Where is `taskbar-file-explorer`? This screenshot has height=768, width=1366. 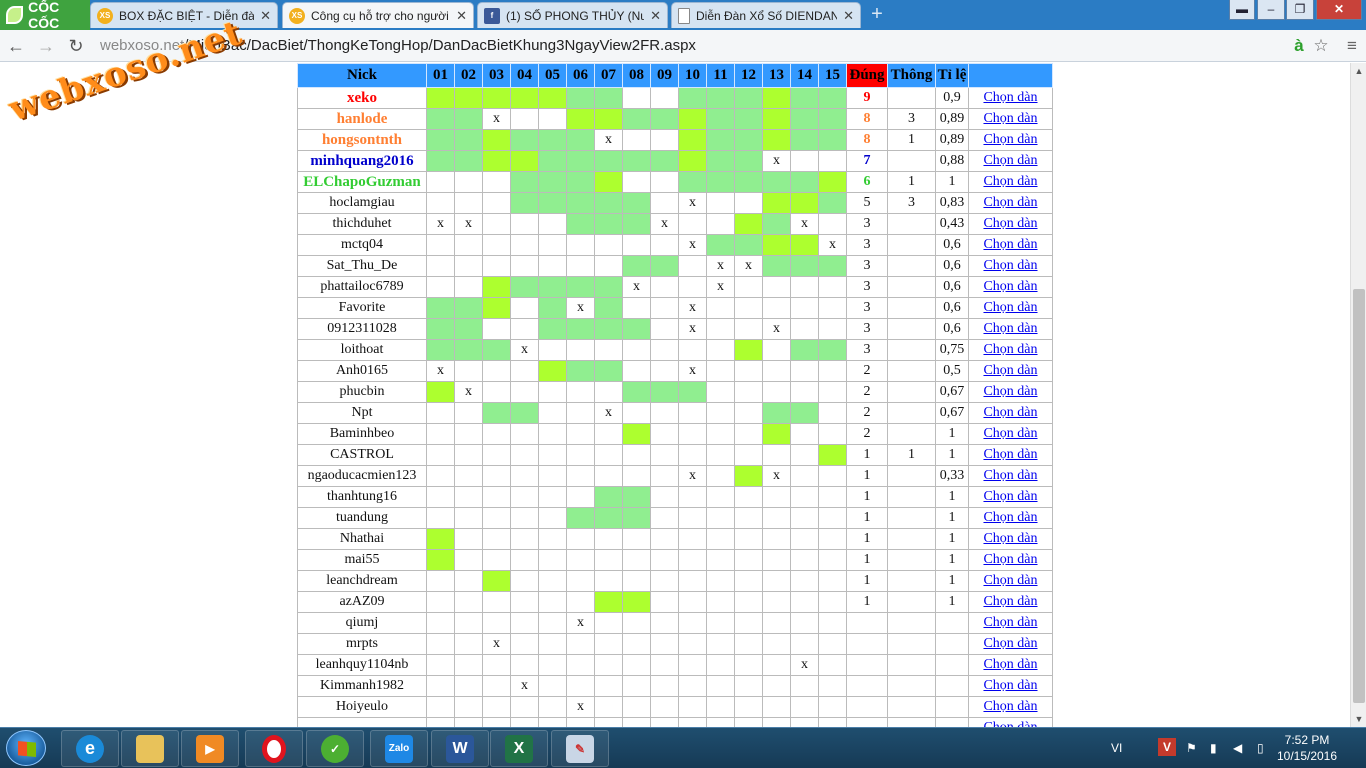 taskbar-file-explorer is located at coordinates (150, 748).